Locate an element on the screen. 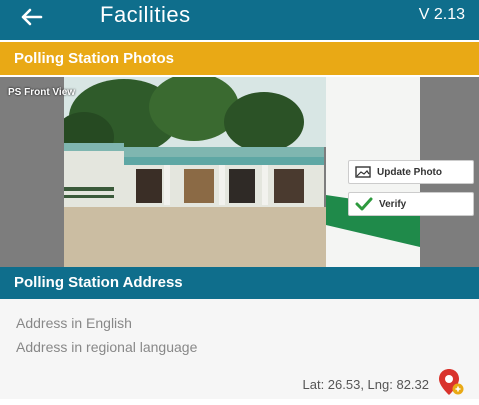 The image size is (479, 405). map-pin-icon is located at coordinates (451, 382).